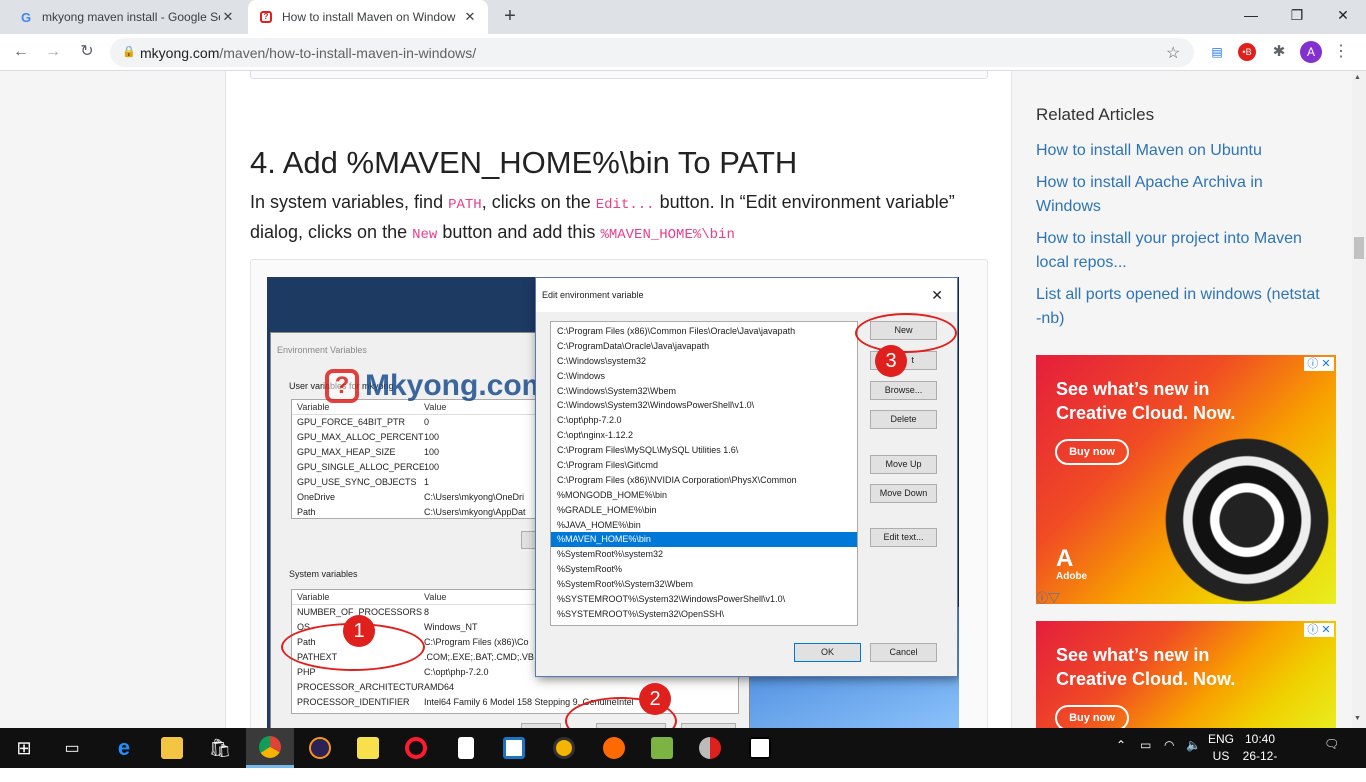 The width and height of the screenshot is (1366, 782). Describe the element at coordinates (1357, 77) in the screenshot. I see `scroll-up-arrow-icon: ▲` at that location.